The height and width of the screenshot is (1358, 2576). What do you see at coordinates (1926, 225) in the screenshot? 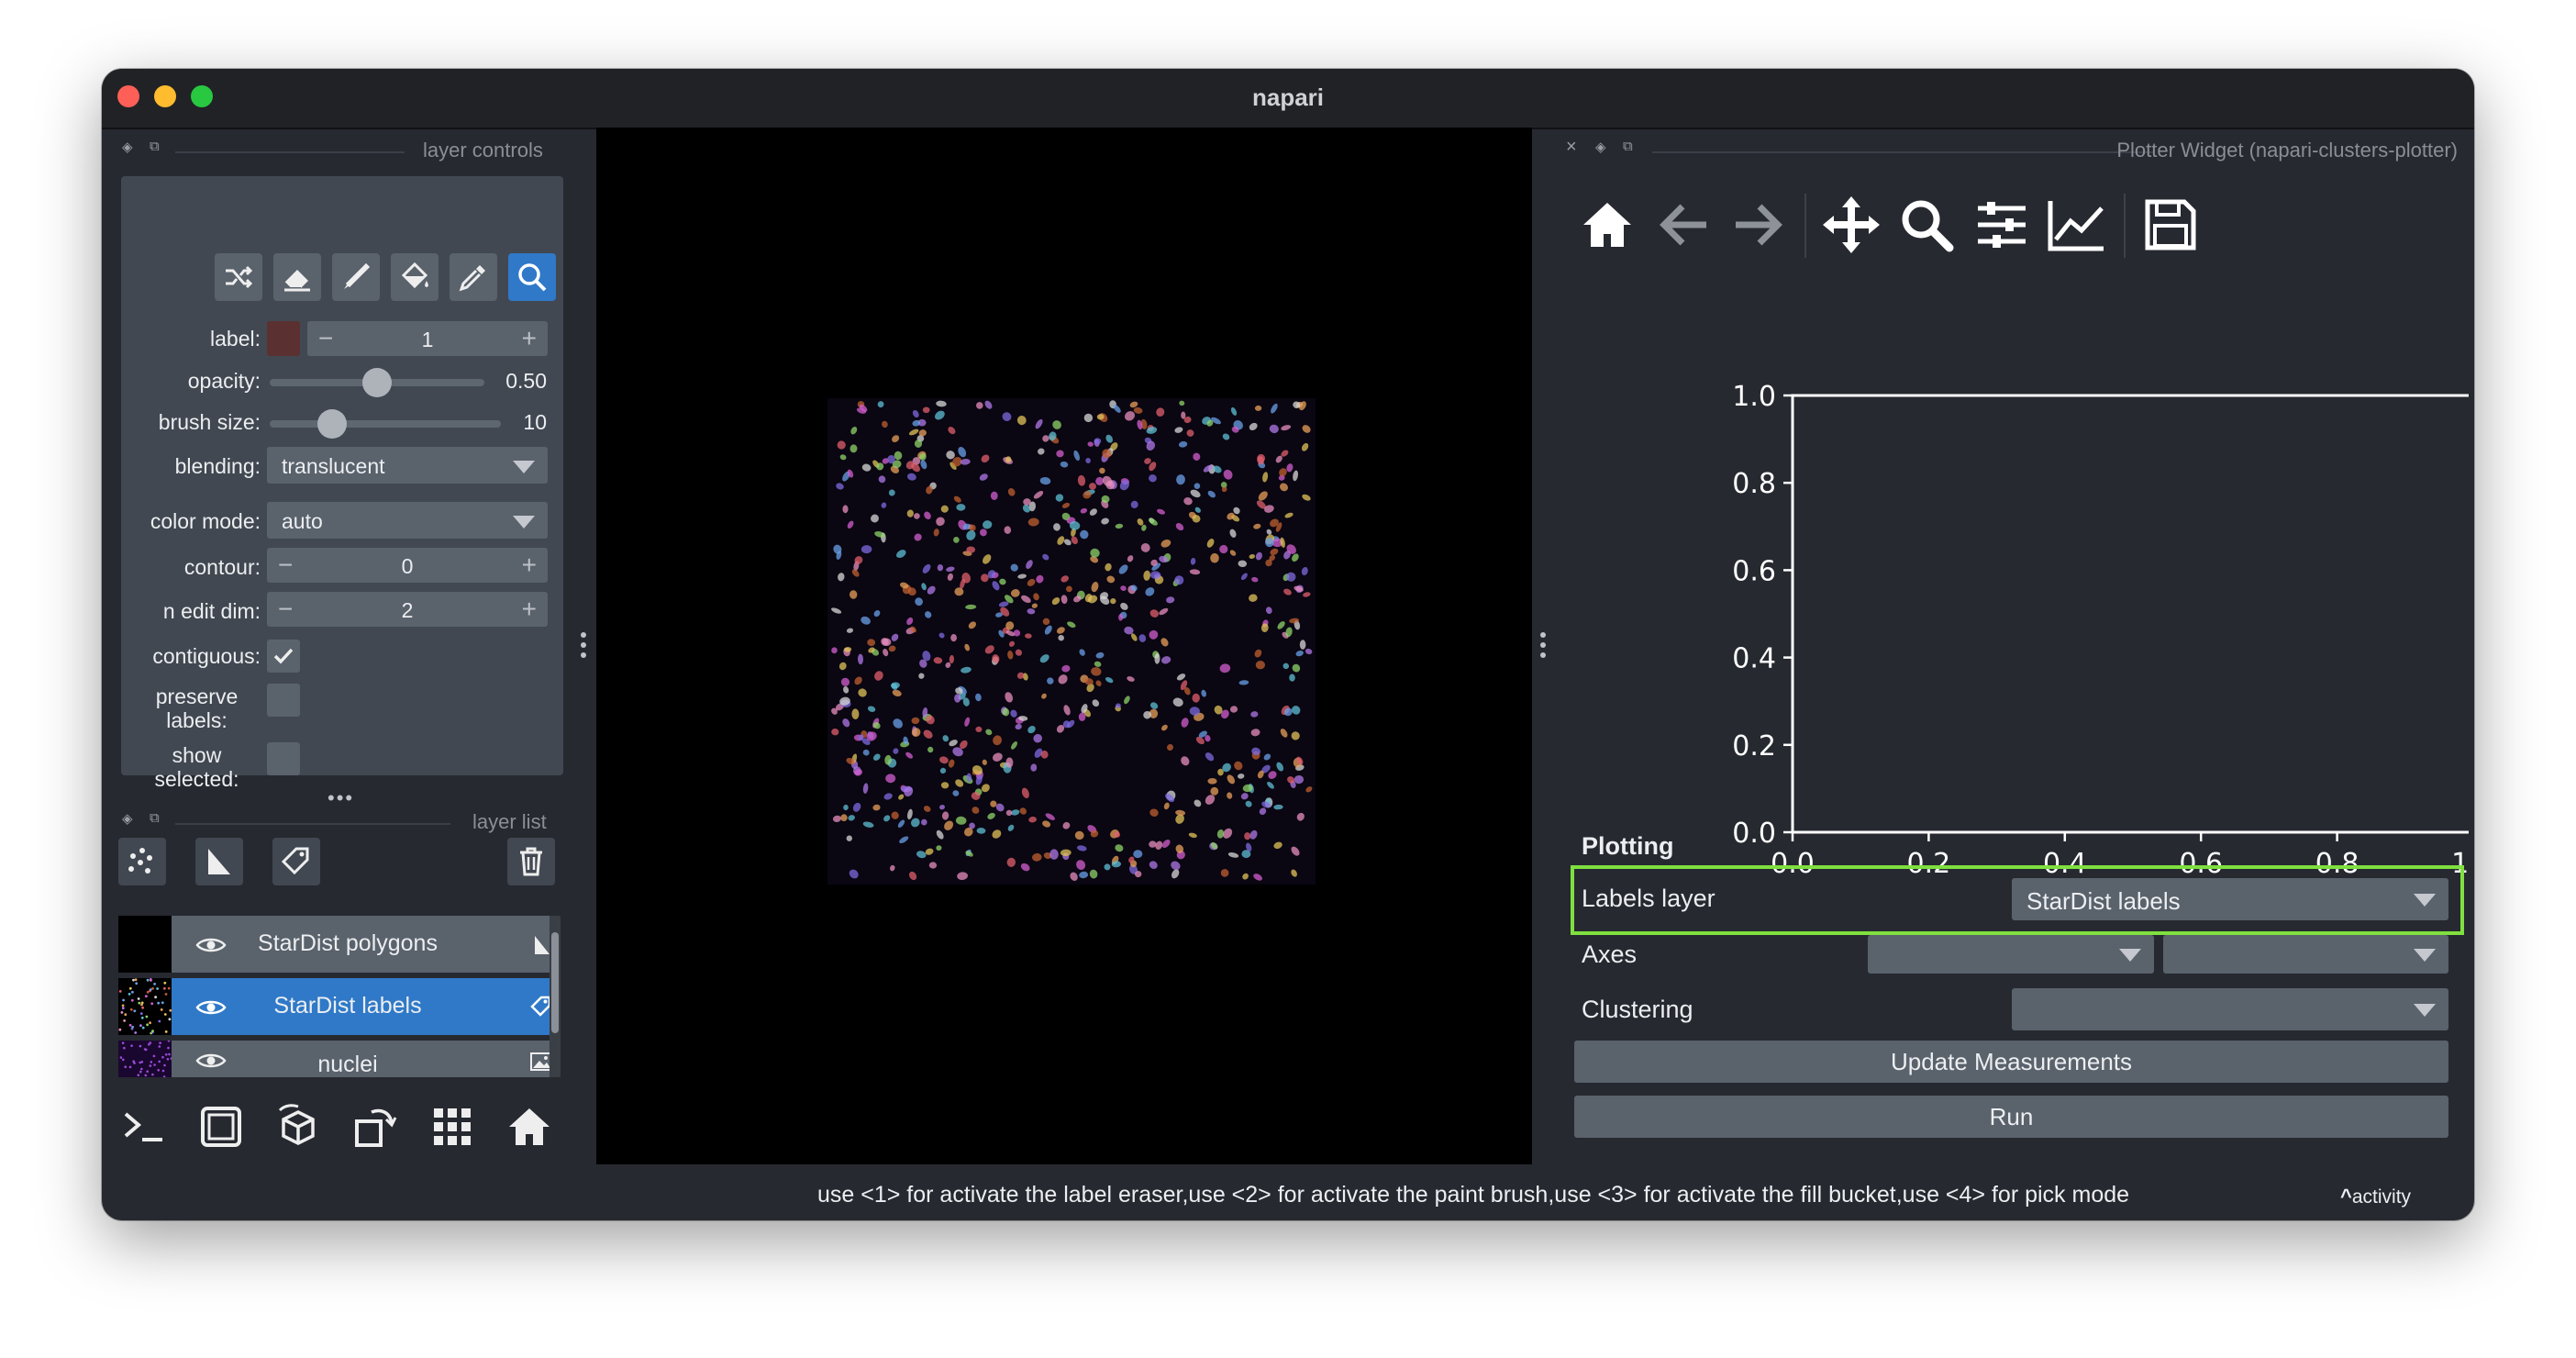
I see `plot-zoom-icon` at bounding box center [1926, 225].